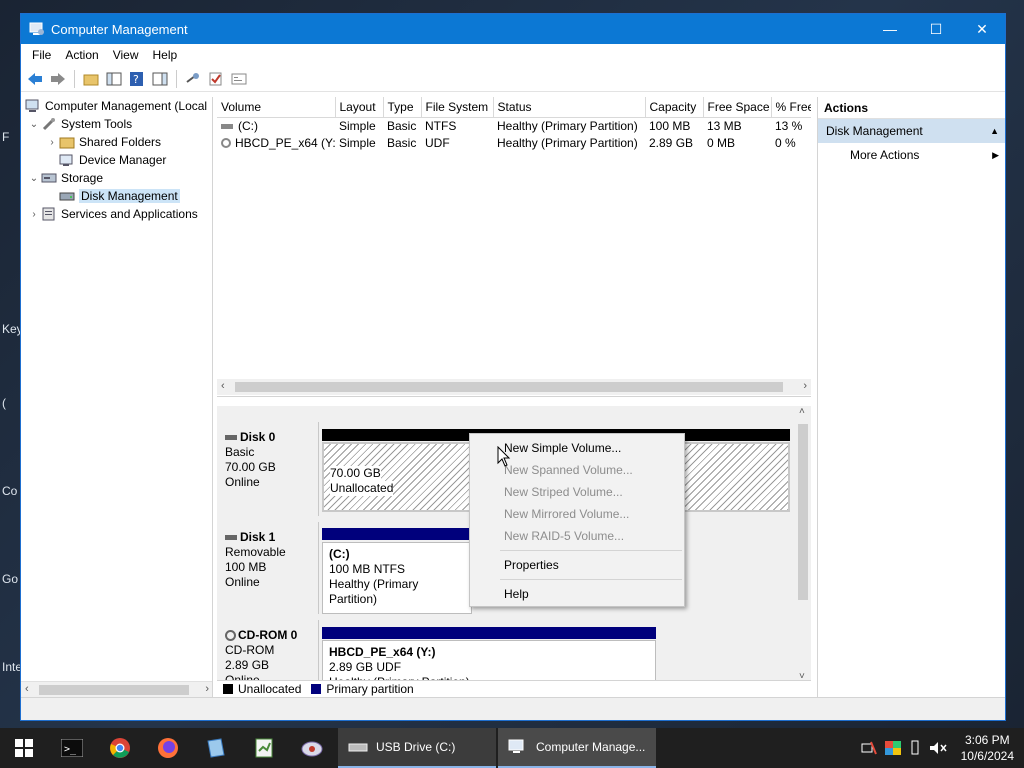 This screenshot has width=1024, height=768. What do you see at coordinates (987, 748) in the screenshot?
I see `clock: 3:06 PM 10/6/2024` at bounding box center [987, 748].